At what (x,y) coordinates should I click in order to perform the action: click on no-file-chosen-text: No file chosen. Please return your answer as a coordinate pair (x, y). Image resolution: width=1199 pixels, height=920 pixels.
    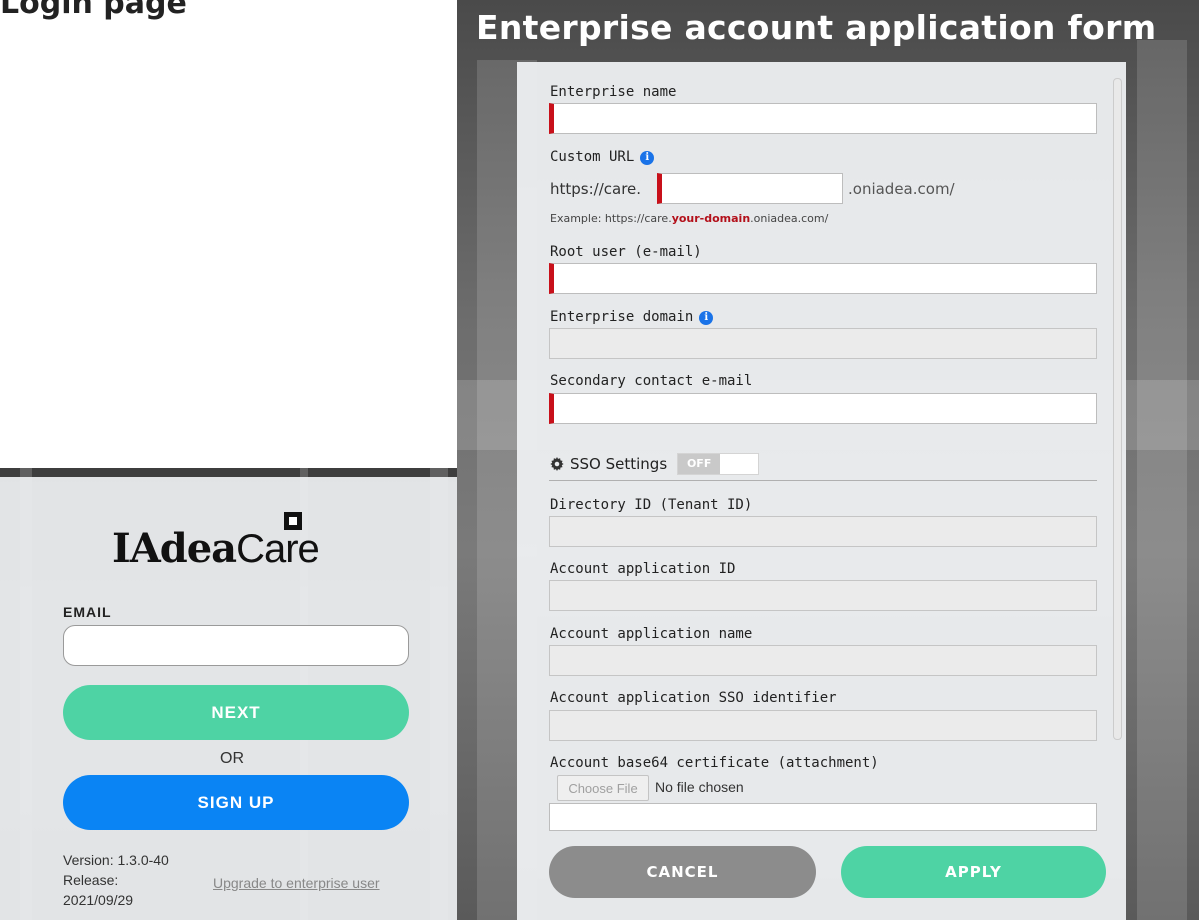
    Looking at the image, I should click on (699, 787).